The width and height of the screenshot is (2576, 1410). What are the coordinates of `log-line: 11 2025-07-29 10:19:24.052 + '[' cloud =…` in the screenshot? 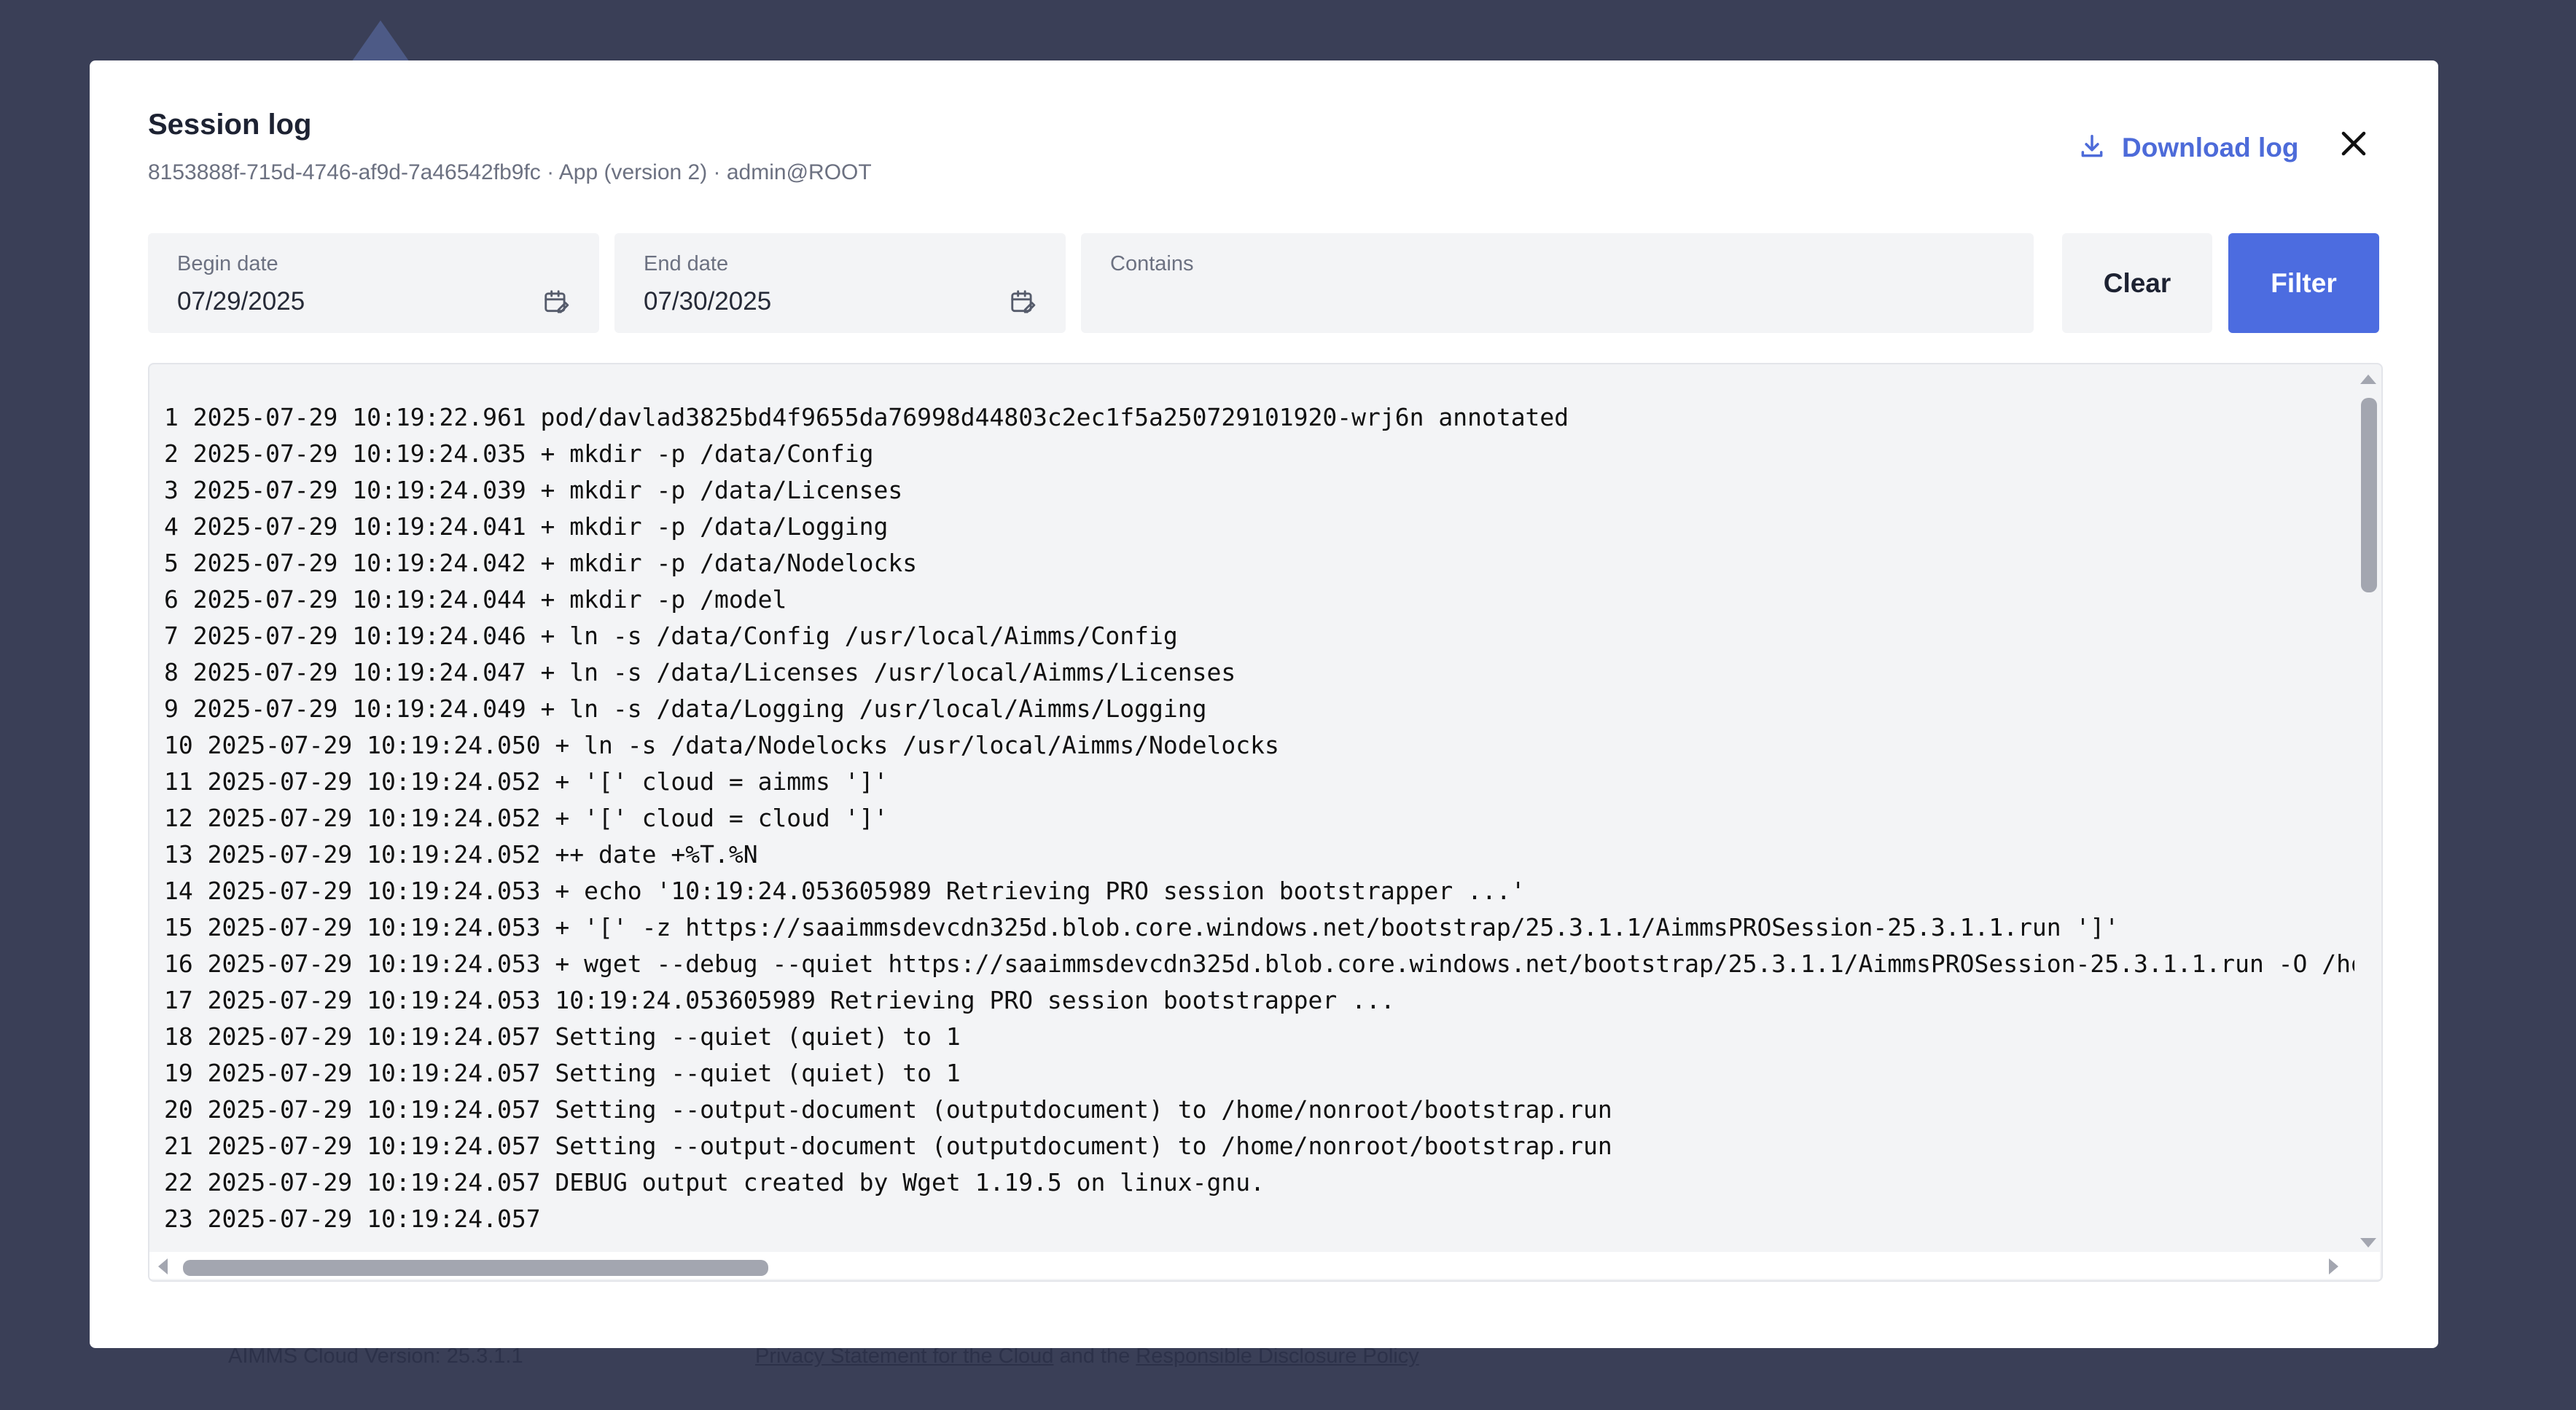 It's located at (526, 781).